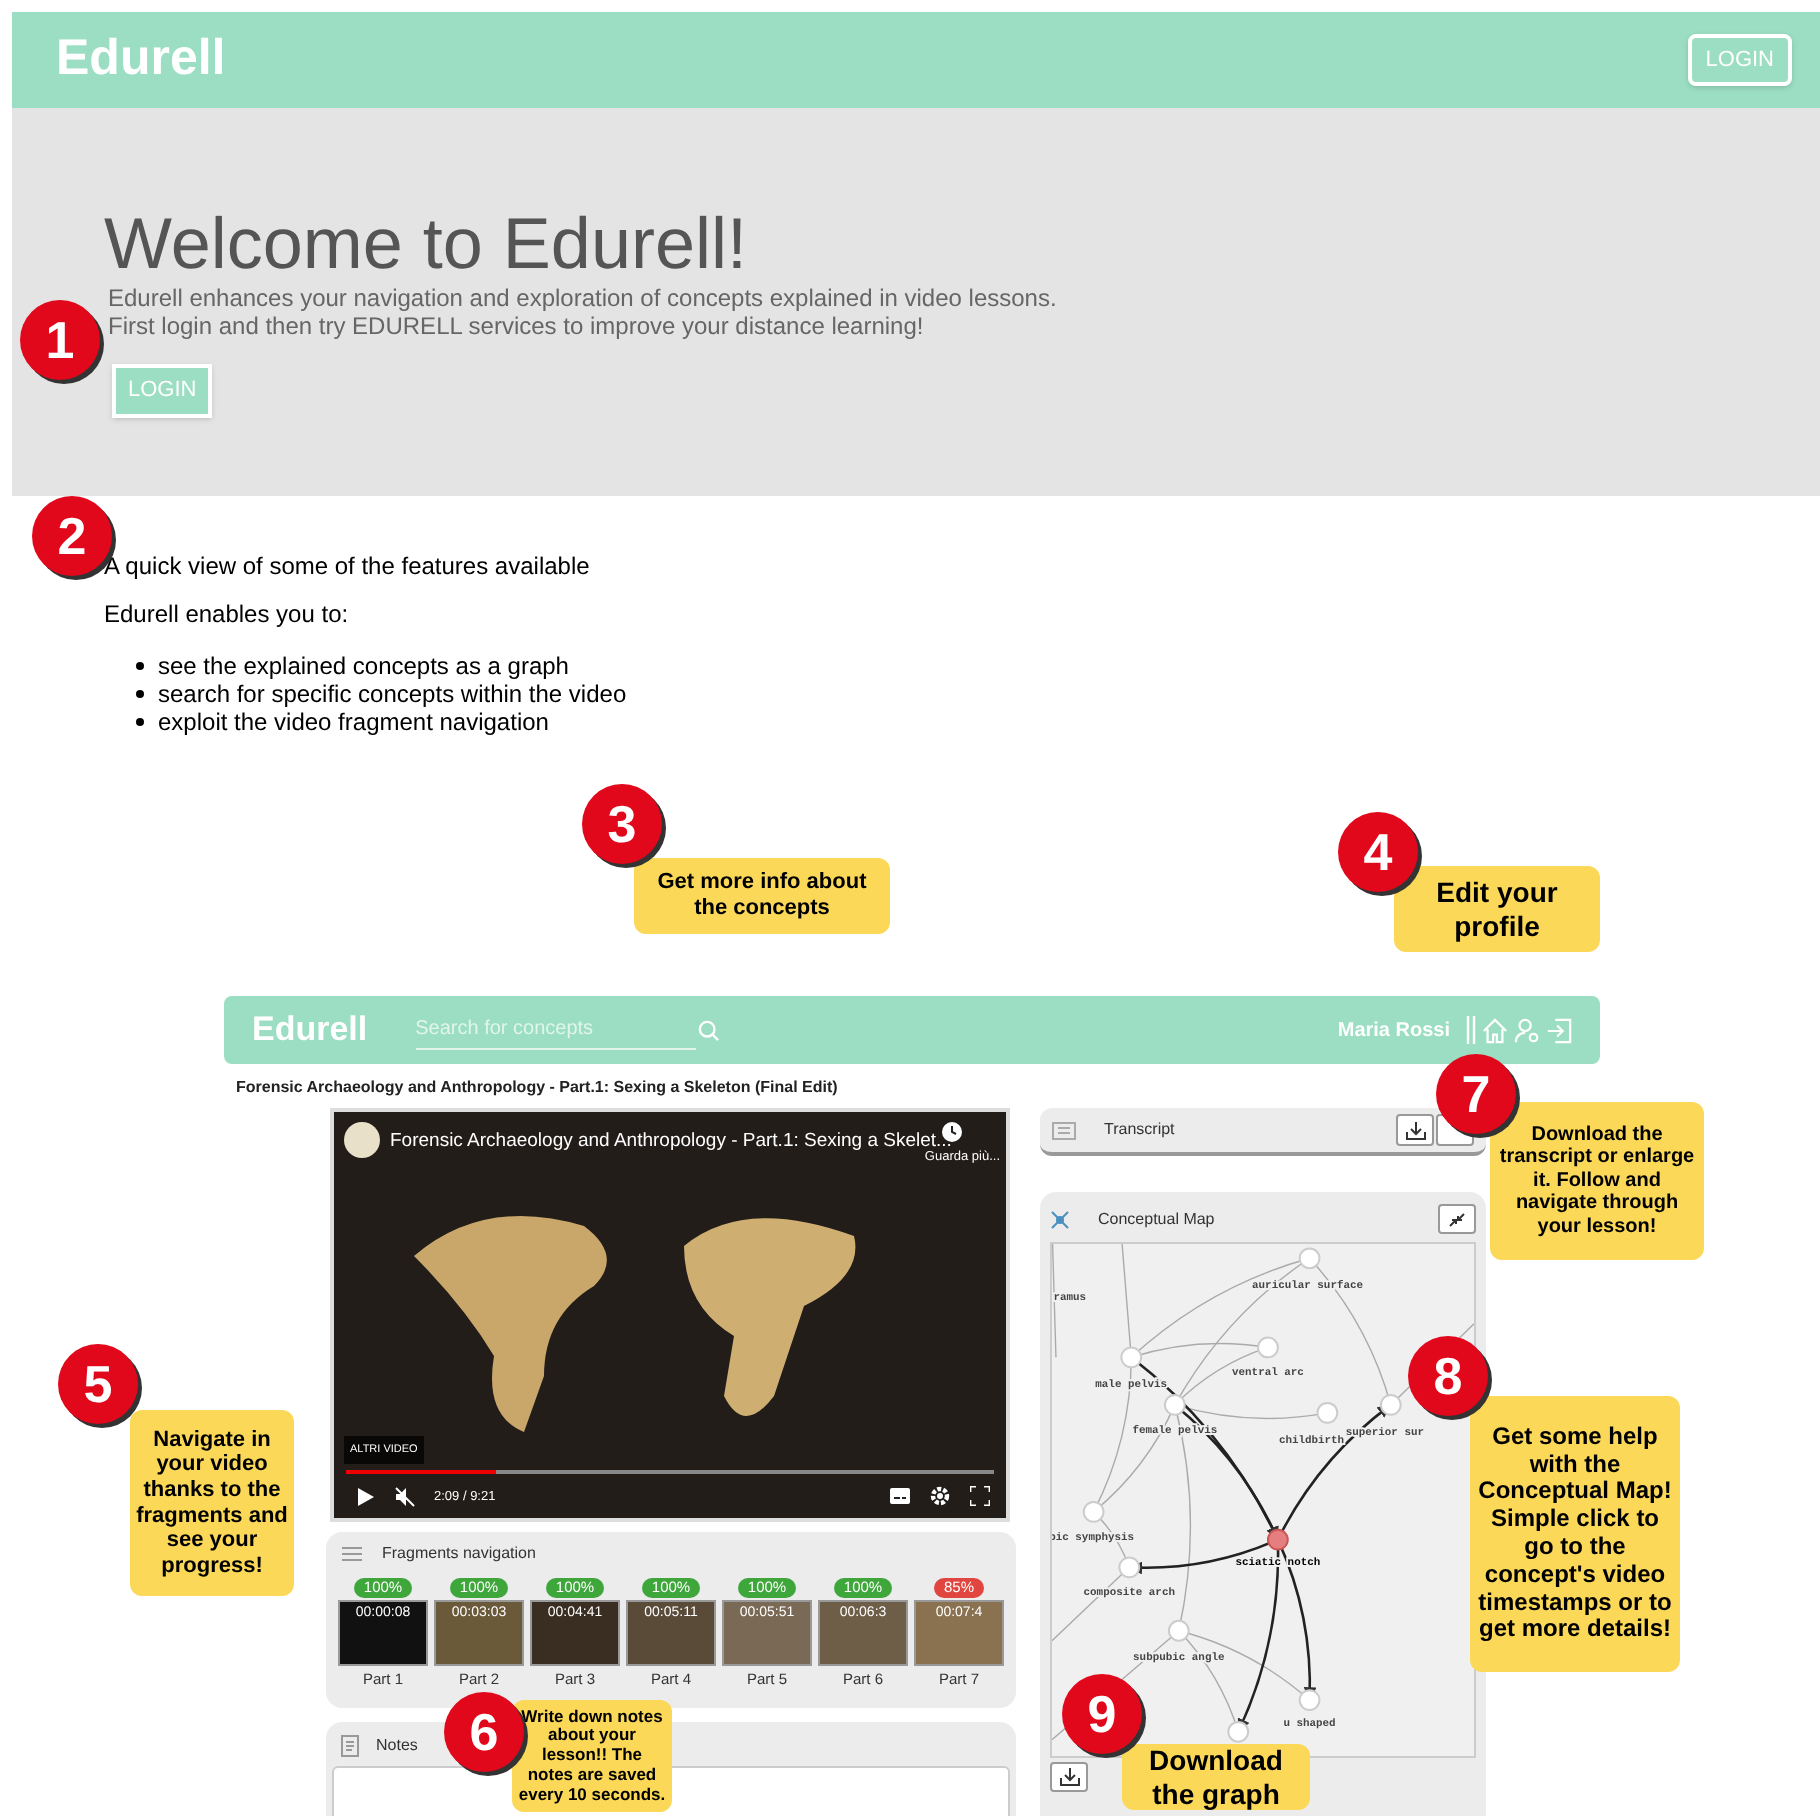  I want to click on conceptual-map-title: Conceptual Map, so click(1156, 1219).